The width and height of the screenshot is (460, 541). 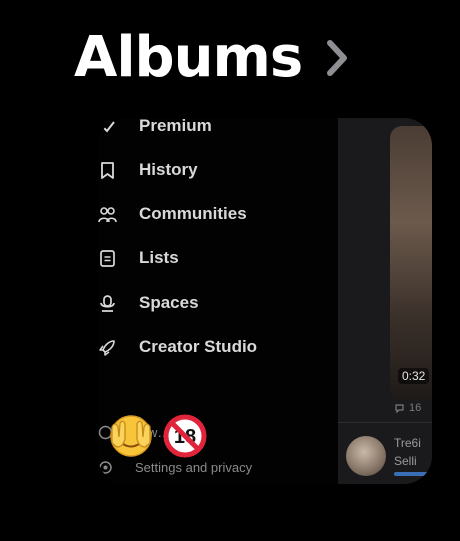 I want to click on menu-item-label: Creator Studio, so click(x=198, y=346).